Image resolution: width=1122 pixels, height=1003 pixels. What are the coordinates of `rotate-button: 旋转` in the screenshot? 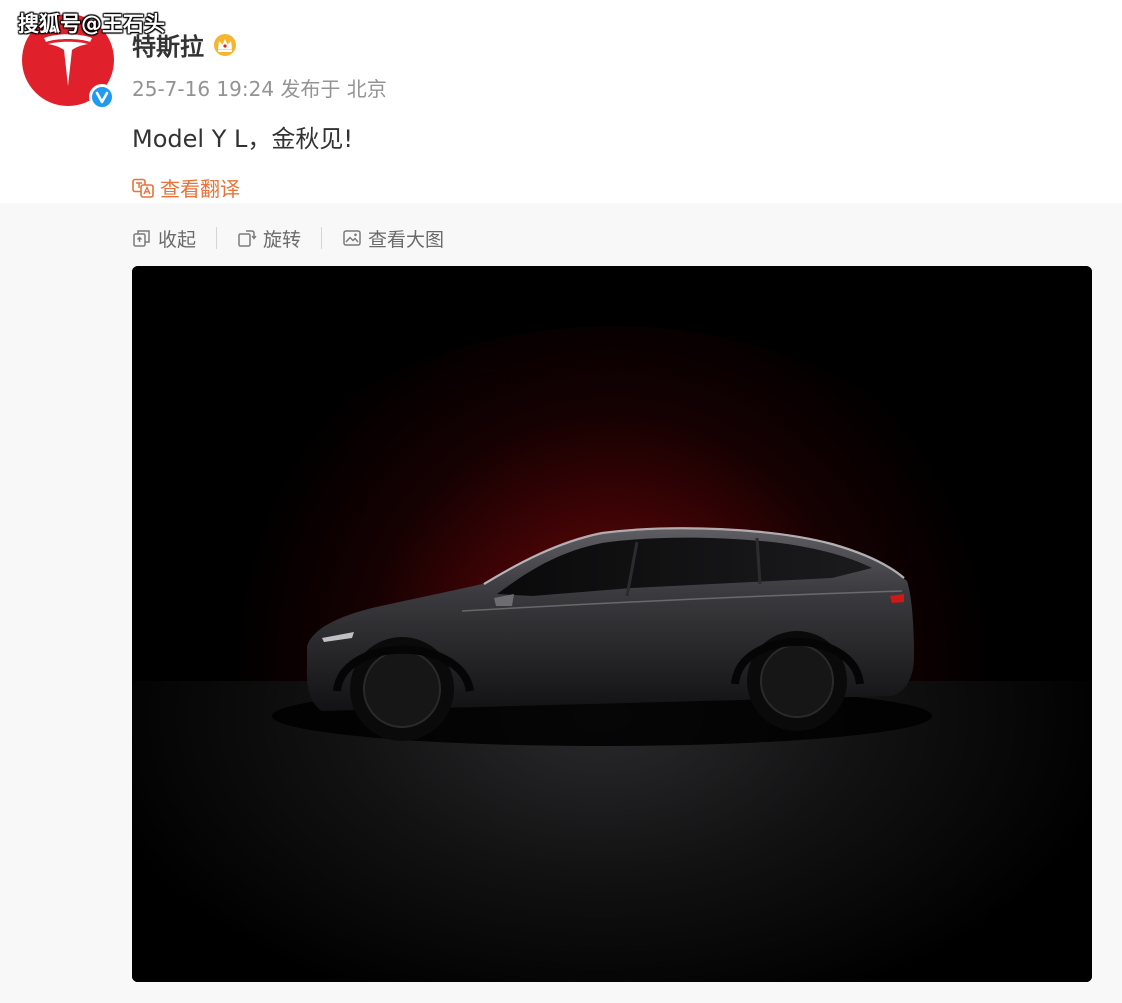 It's located at (269, 238).